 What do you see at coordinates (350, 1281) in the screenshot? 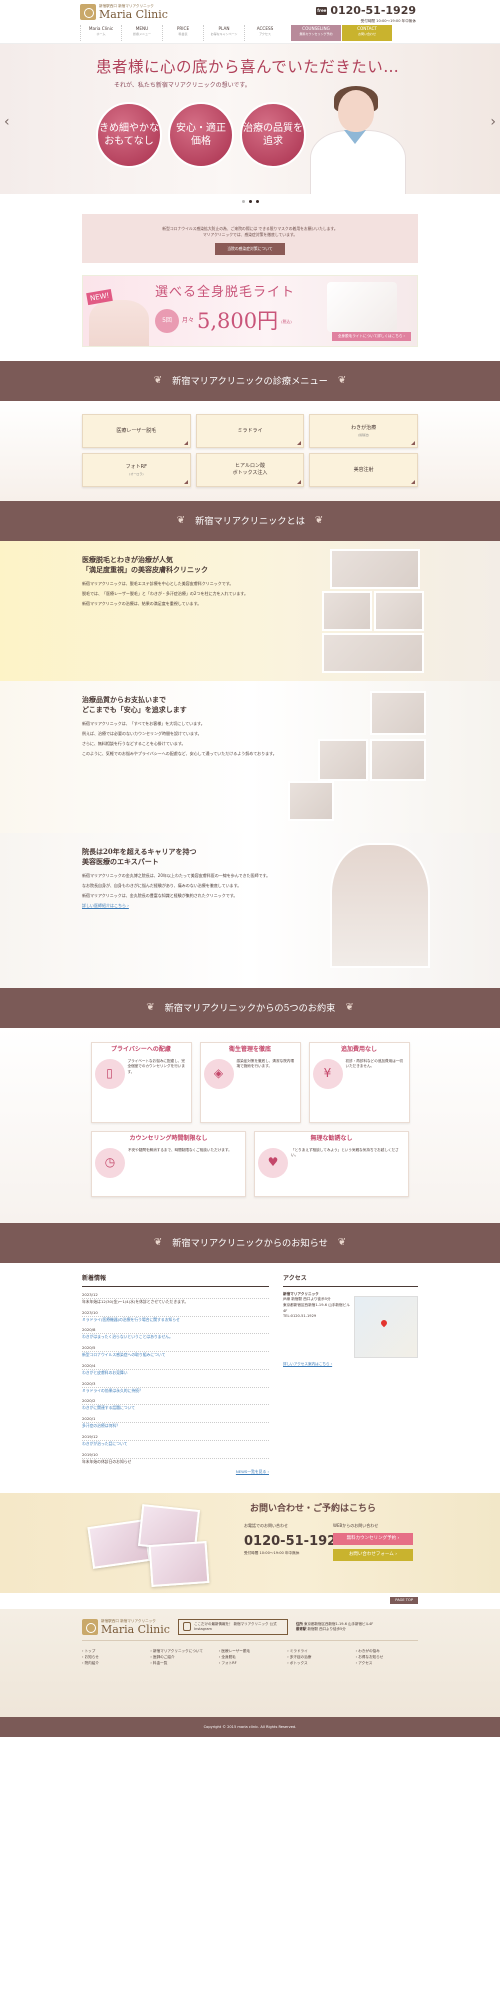
I see `access-heading: アクセス` at bounding box center [350, 1281].